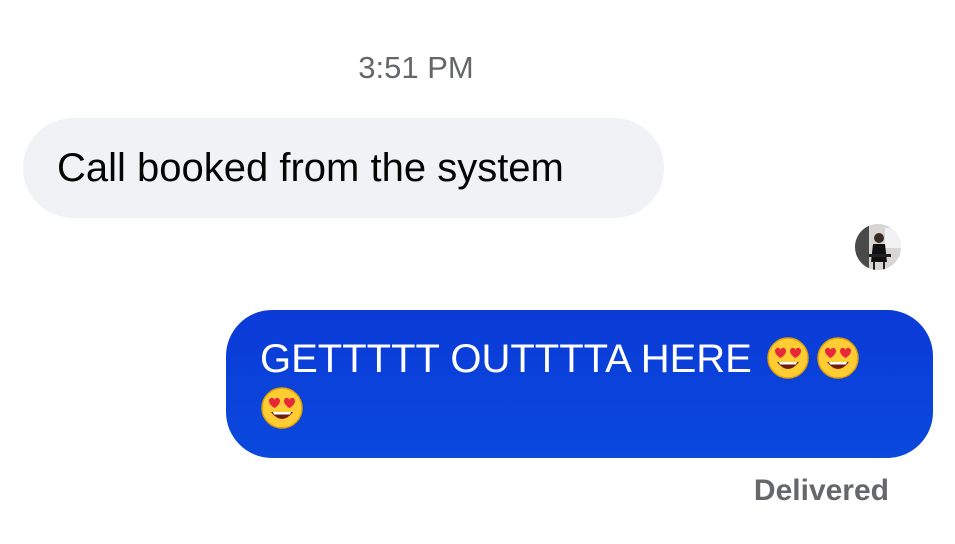 This screenshot has height=544, width=955. I want to click on read-receipt-avatar, so click(878, 247).